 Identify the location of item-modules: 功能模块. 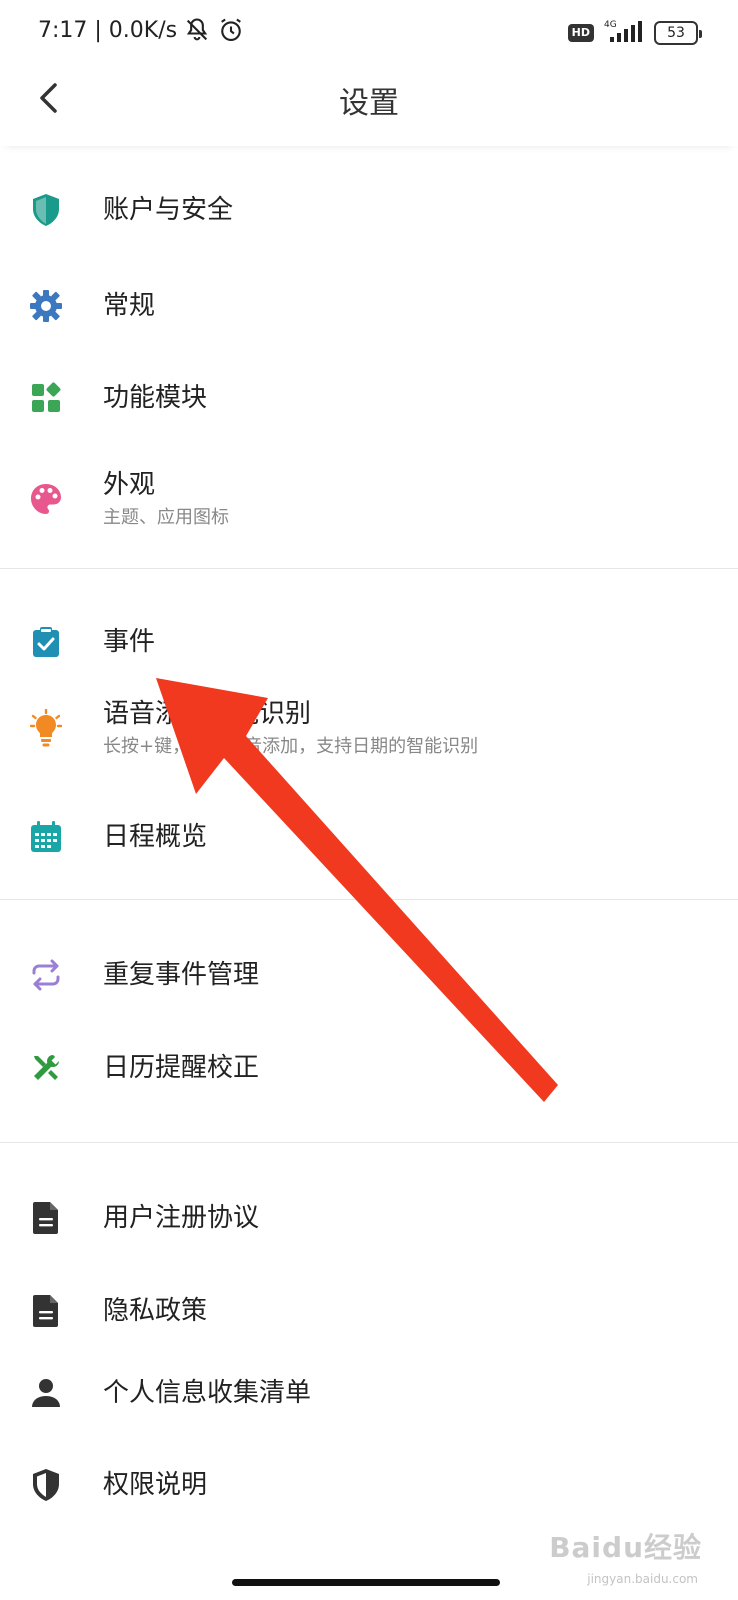
(369, 398).